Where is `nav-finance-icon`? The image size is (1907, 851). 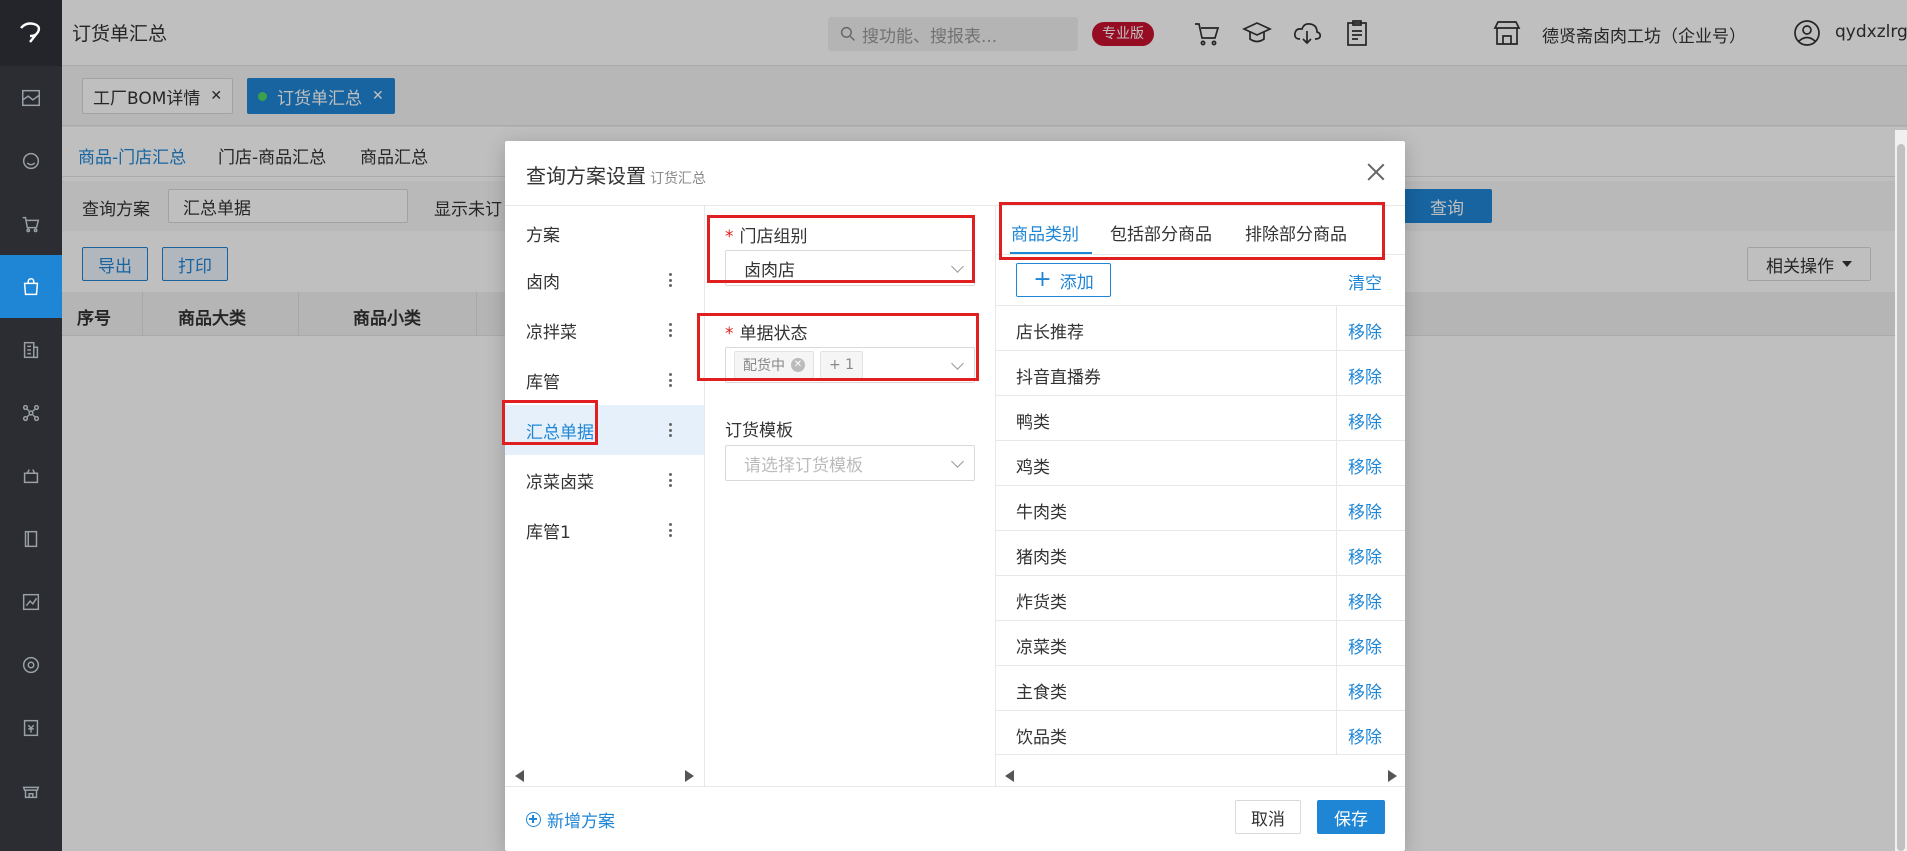
nav-finance-icon is located at coordinates (31, 727).